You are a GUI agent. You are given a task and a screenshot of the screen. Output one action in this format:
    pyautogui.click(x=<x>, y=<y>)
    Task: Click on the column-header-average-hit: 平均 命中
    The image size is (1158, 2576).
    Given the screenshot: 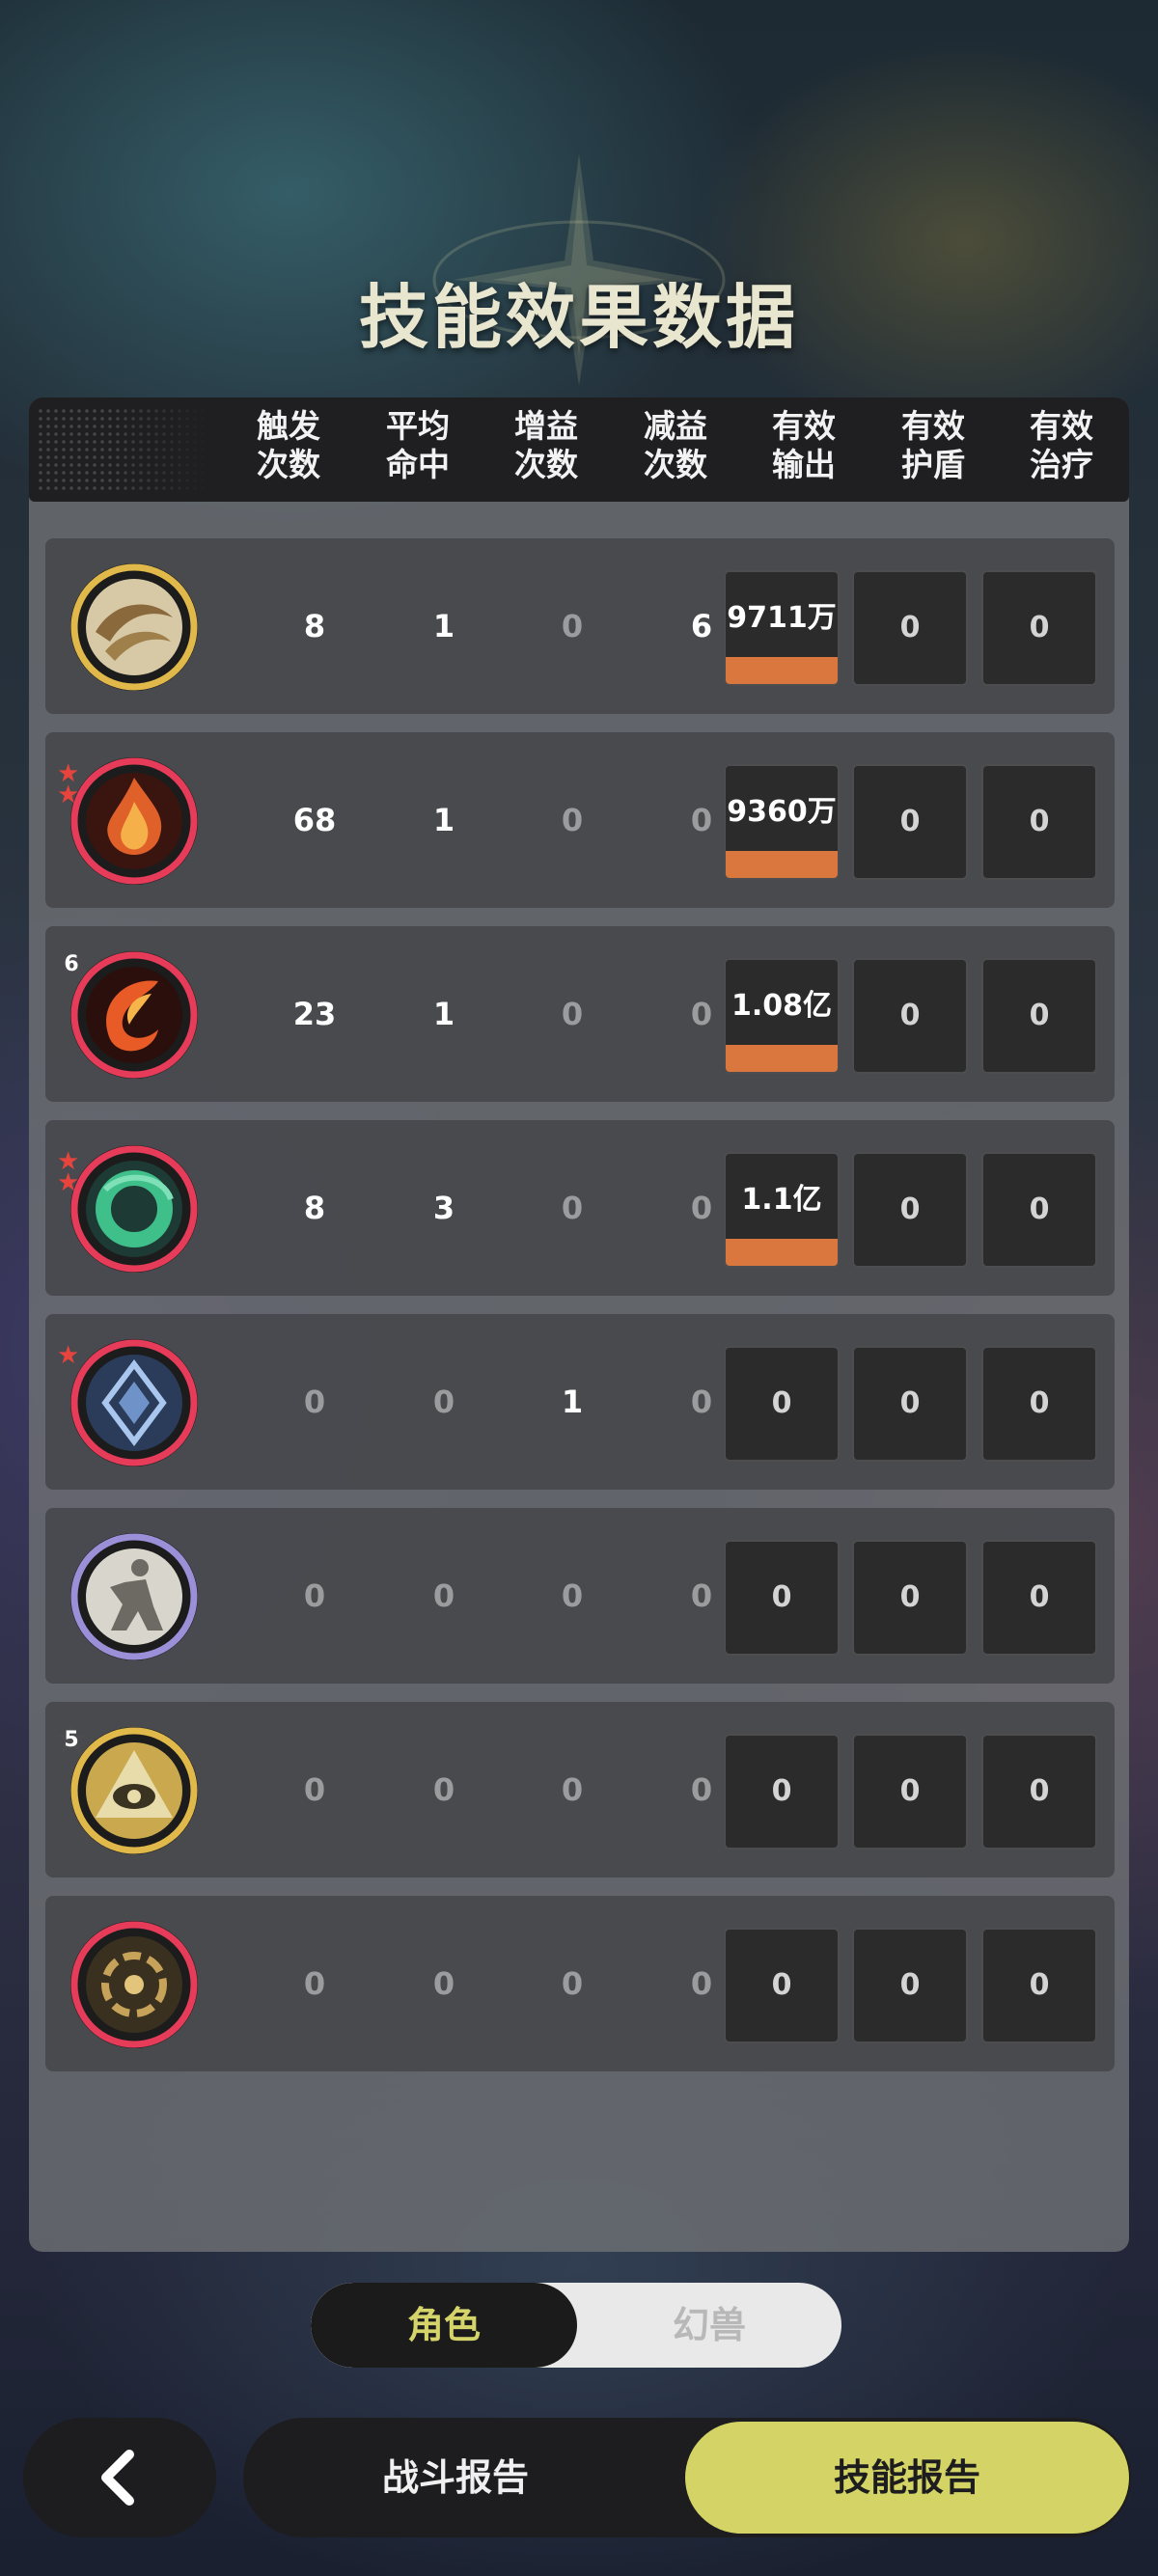 What is the action you would take?
    pyautogui.click(x=418, y=445)
    